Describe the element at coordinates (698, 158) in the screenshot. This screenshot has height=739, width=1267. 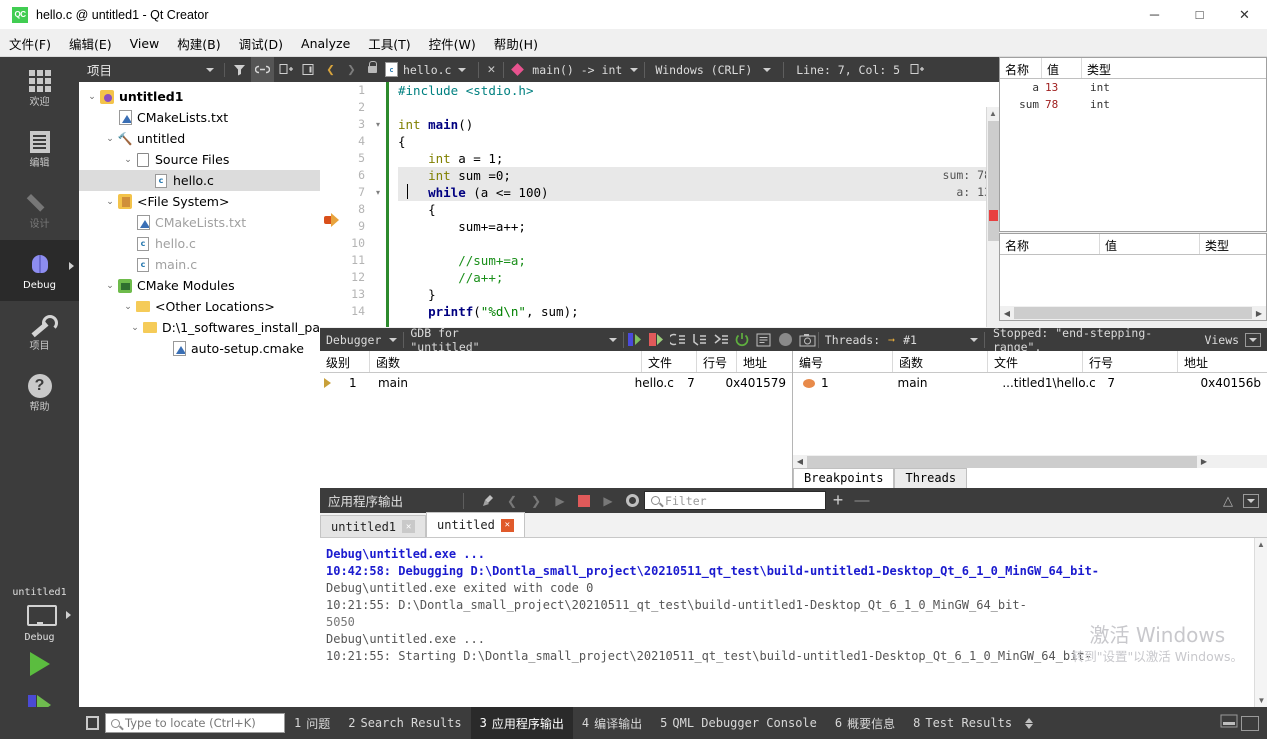
I see `code-line: int a = 1;` at that location.